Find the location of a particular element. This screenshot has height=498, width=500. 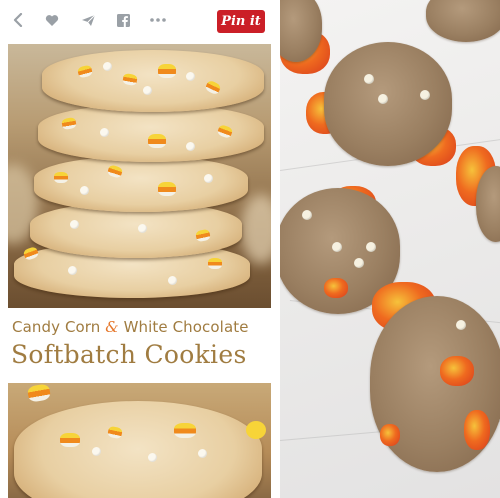

title-text: Candy Corn is located at coordinates (56, 327).